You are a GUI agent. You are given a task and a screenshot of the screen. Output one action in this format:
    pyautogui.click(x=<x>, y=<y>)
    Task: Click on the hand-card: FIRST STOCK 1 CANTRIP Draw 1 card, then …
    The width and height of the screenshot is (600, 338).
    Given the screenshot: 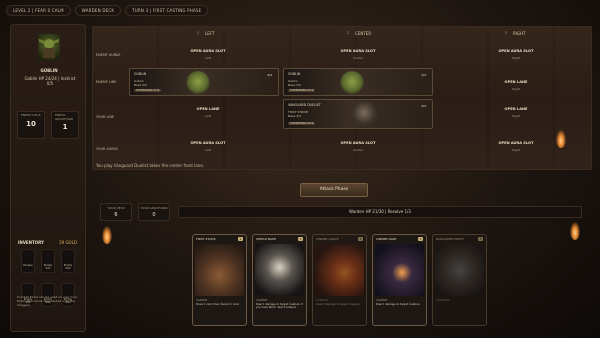 What is the action you would take?
    pyautogui.click(x=219, y=280)
    